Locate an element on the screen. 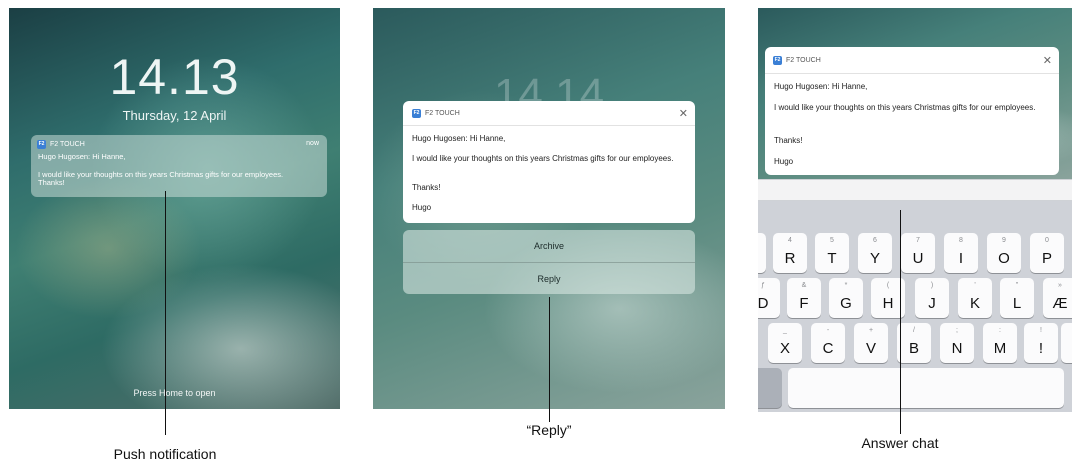 Image resolution: width=1072 pixels, height=465 pixels. key-g: * G is located at coordinates (846, 298).